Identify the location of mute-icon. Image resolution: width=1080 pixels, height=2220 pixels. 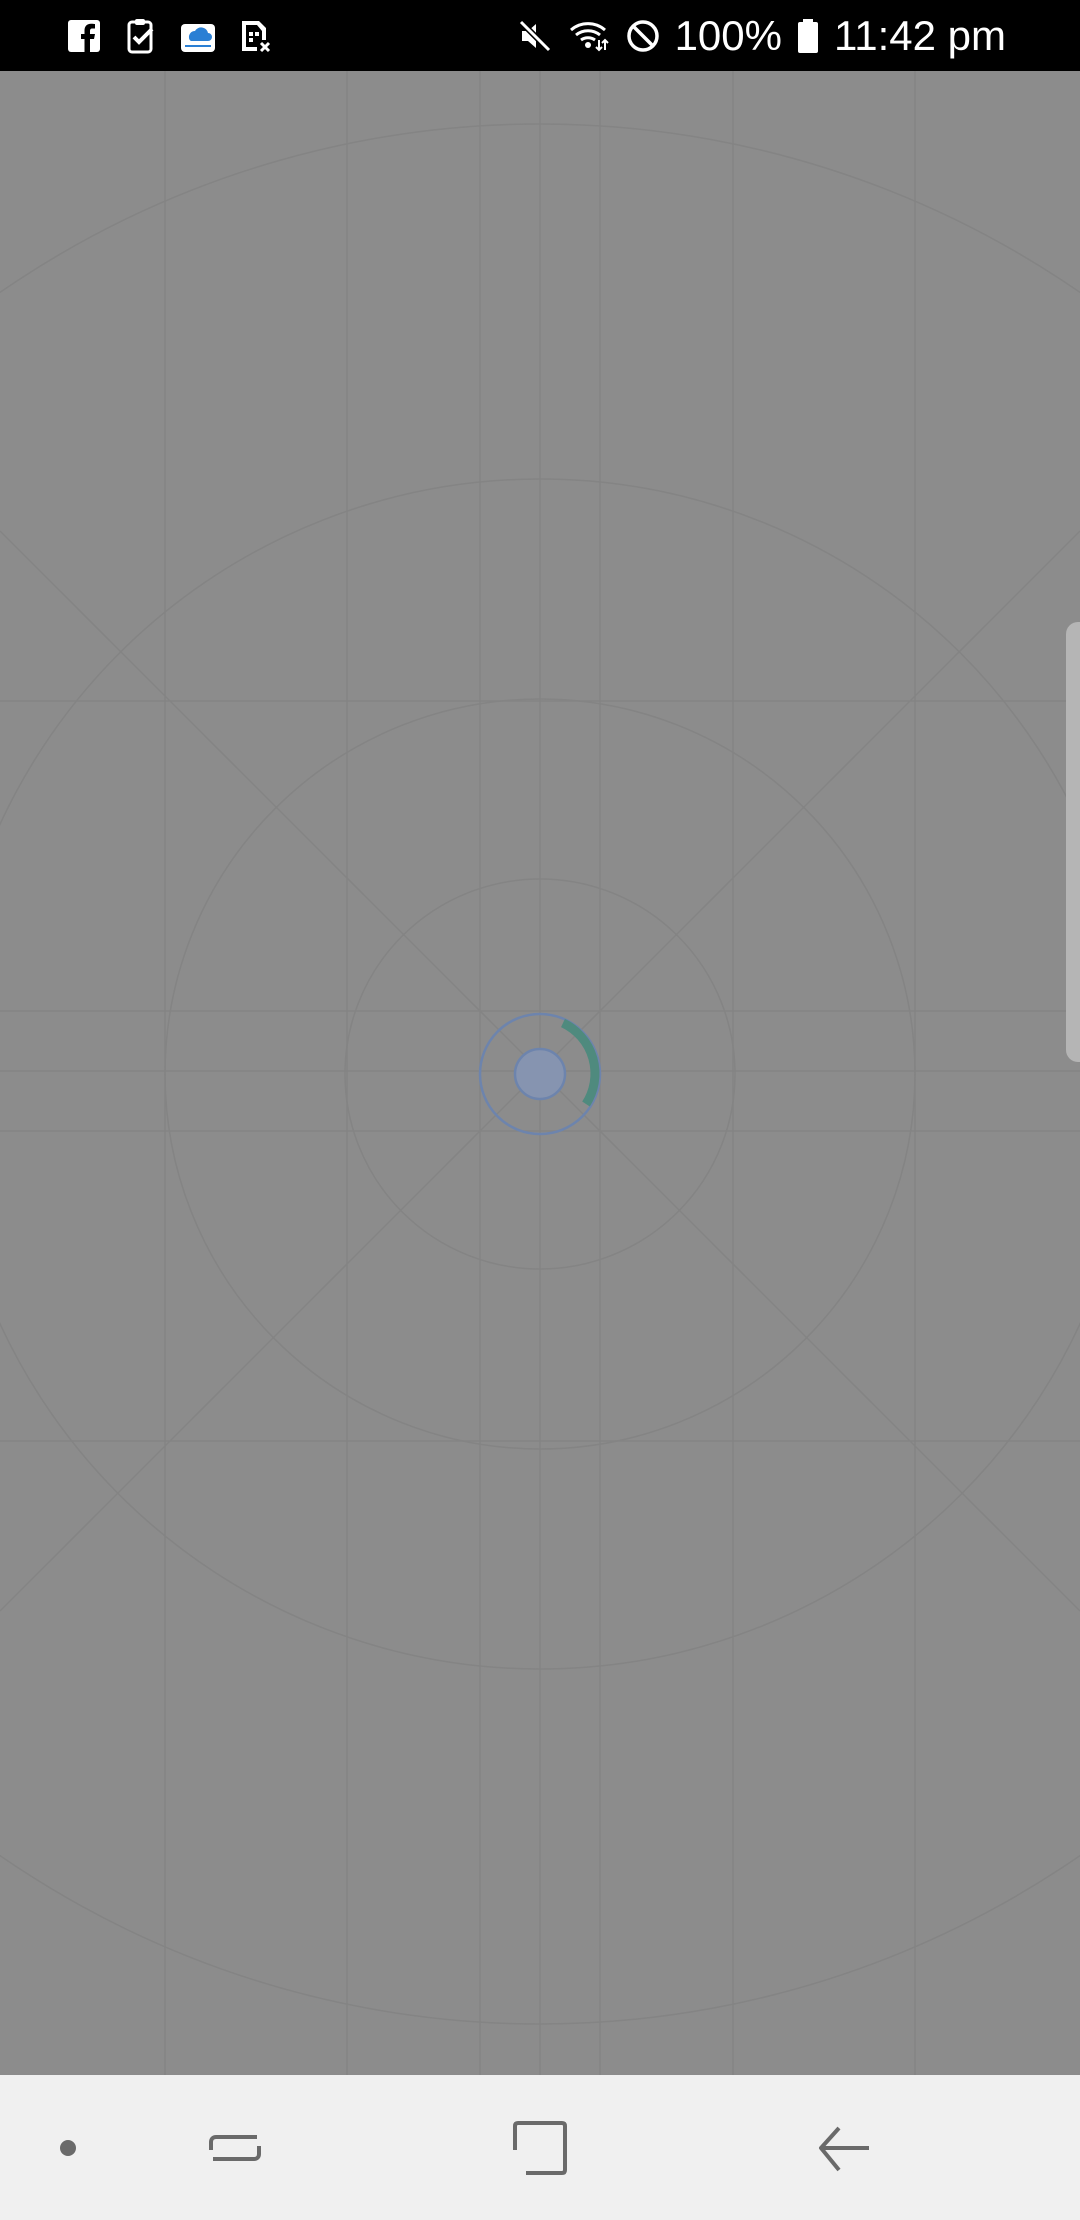
(534, 35).